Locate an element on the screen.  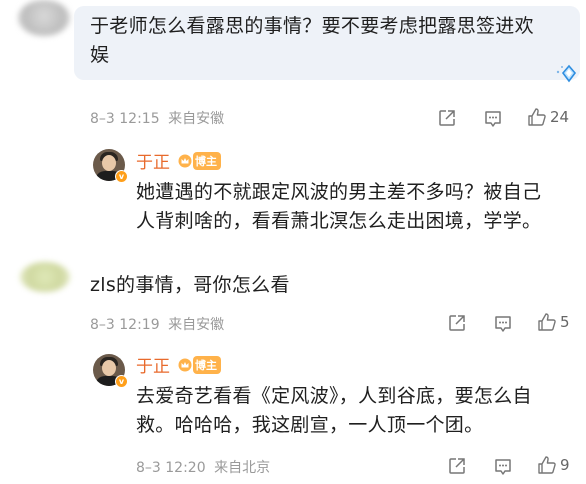
reply-meta: 8–3 12:20 来自北京 is located at coordinates (203, 467).